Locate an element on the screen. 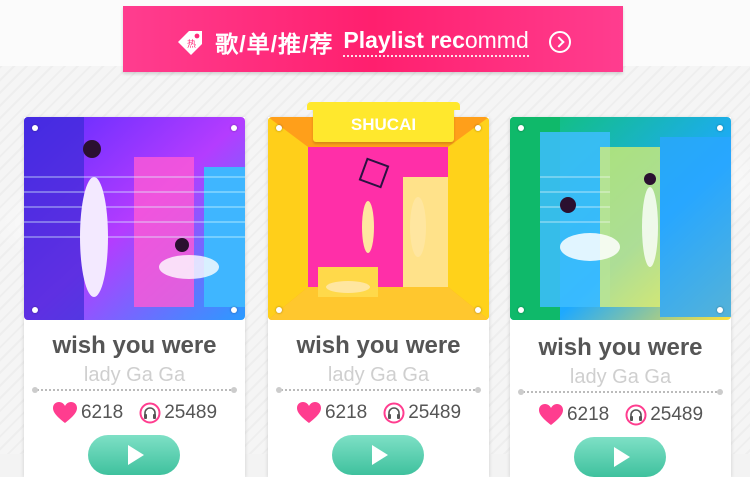 The image size is (750, 477). hot-tag-text: 热 is located at coordinates (191, 44).